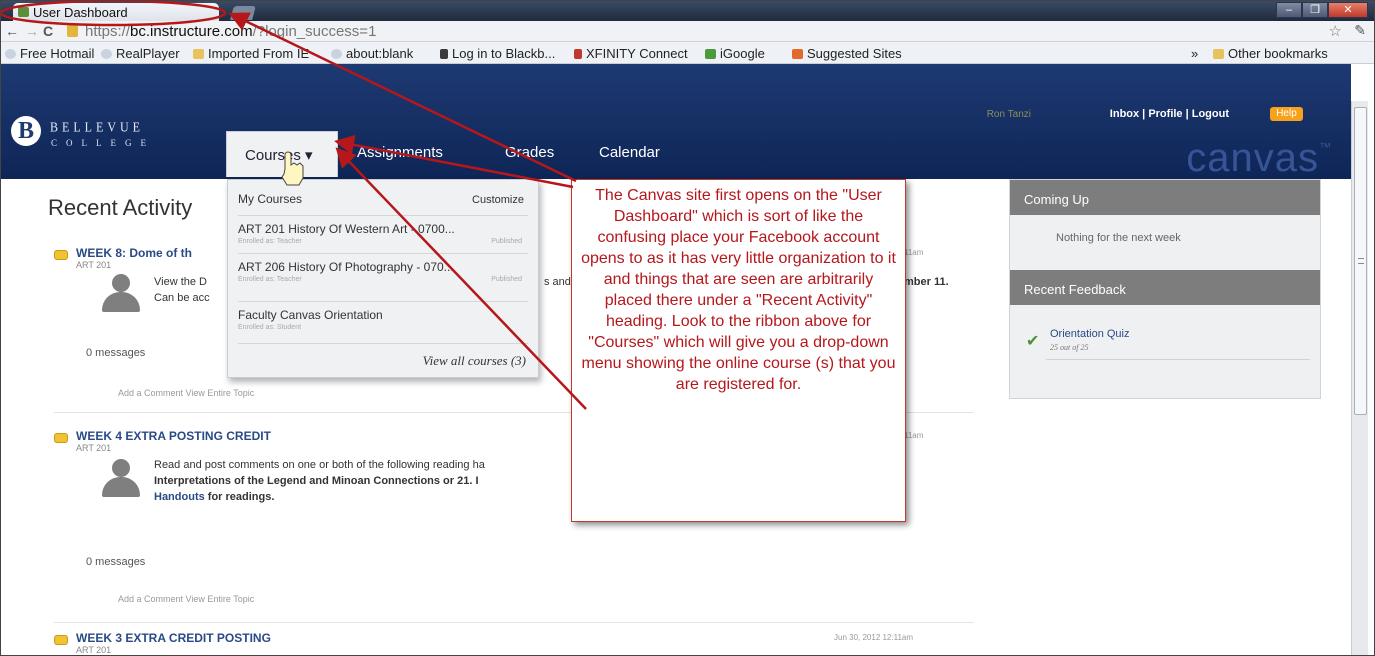 The image size is (1375, 656). I want to click on logo-wordmark-bottom: COLLEGE, so click(103, 143).